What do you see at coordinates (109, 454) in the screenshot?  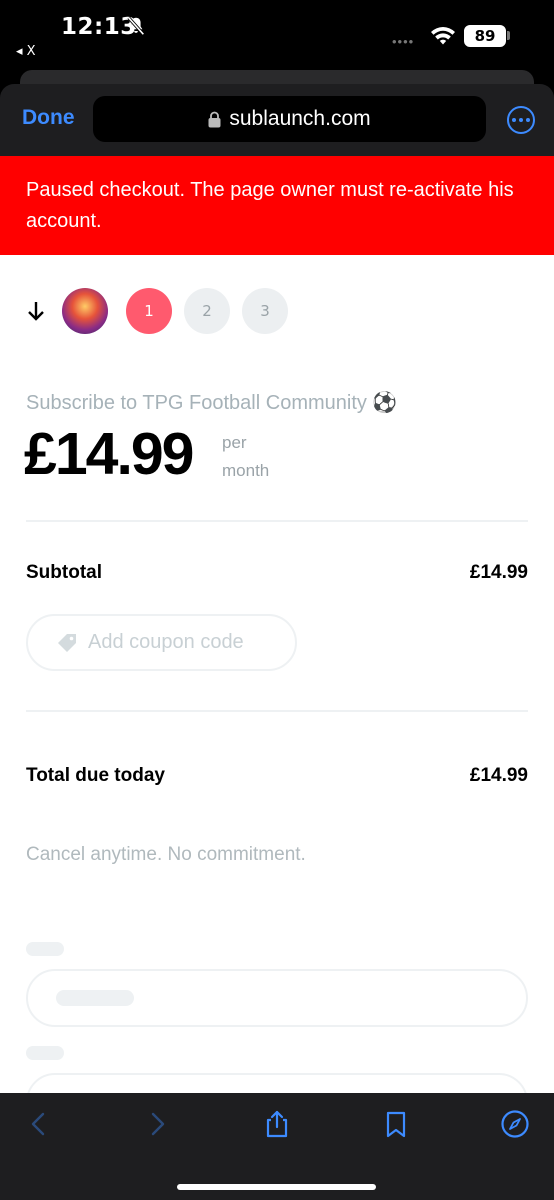 I see `price: £14.99` at bounding box center [109, 454].